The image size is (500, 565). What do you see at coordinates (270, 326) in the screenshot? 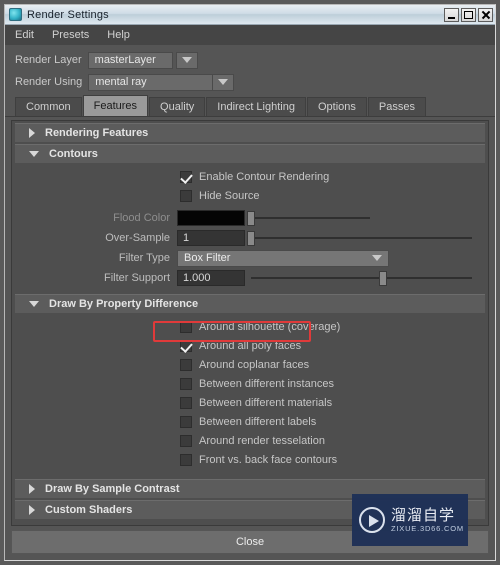
I see `checkbox-label: Around silhouette (coverage)` at bounding box center [270, 326].